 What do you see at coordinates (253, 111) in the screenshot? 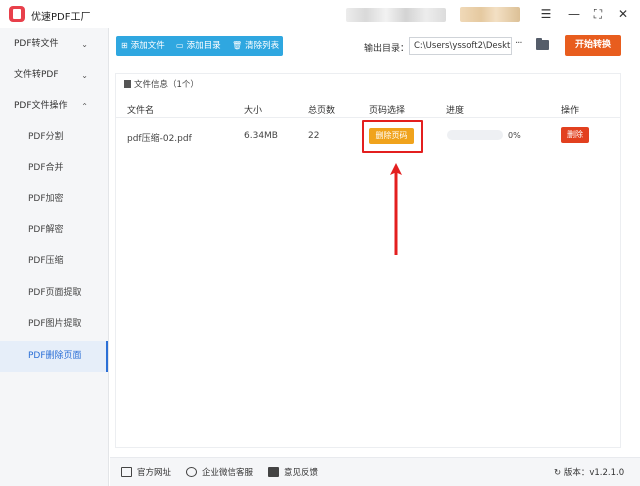
I see `column-header-size: 大小` at bounding box center [253, 111].